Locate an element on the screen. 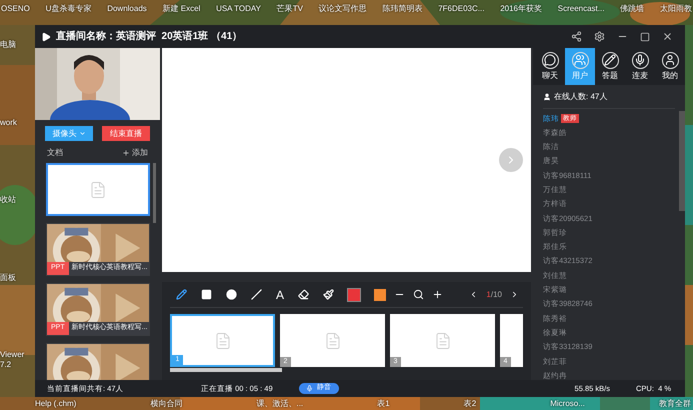 This screenshot has width=693, height=410. live-icon is located at coordinates (46, 37).